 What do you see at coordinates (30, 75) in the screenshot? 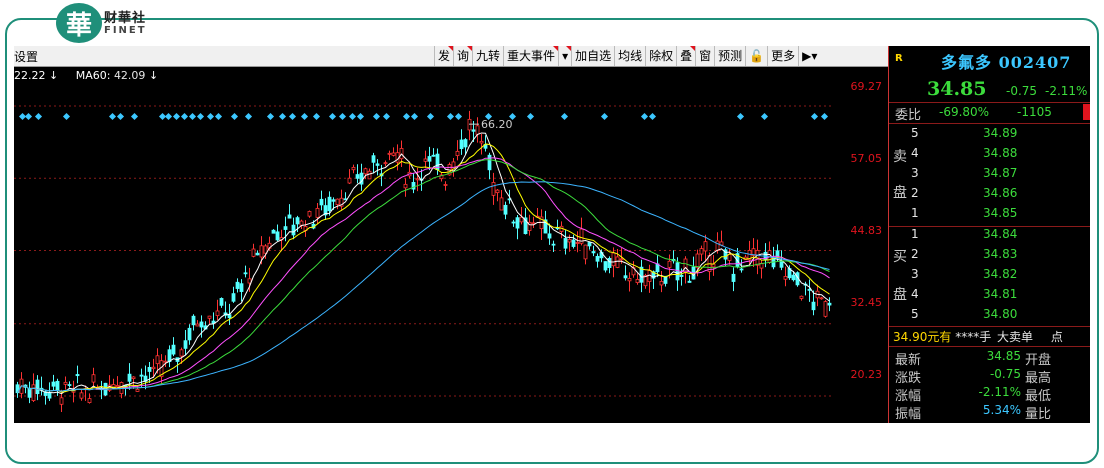
I see `ma-a-value: 22.22` at bounding box center [30, 75].